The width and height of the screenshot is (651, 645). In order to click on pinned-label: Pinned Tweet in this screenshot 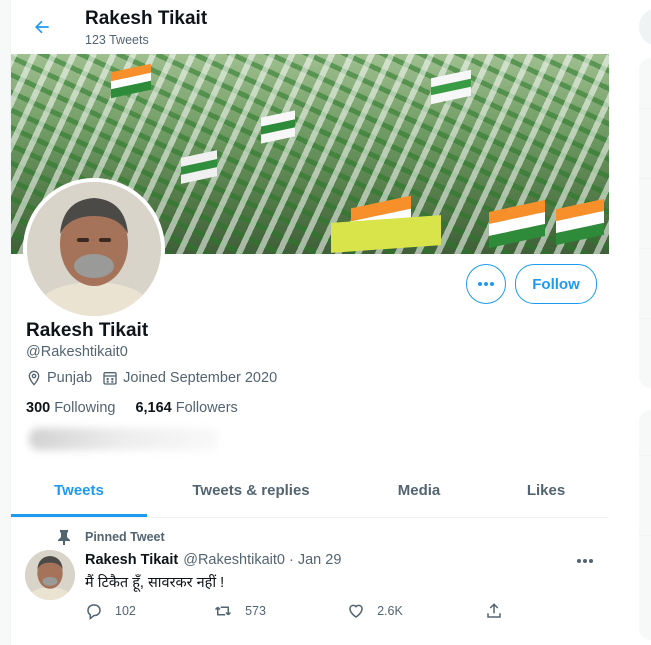, I will do `click(125, 537)`.